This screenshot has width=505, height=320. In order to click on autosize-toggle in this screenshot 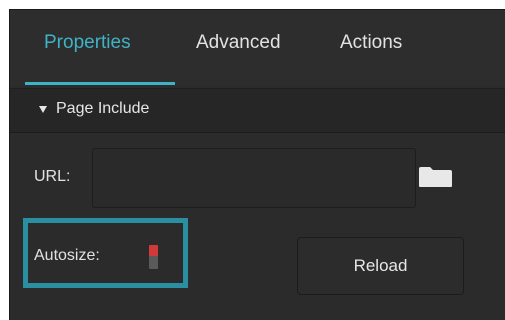, I will do `click(153, 257)`.